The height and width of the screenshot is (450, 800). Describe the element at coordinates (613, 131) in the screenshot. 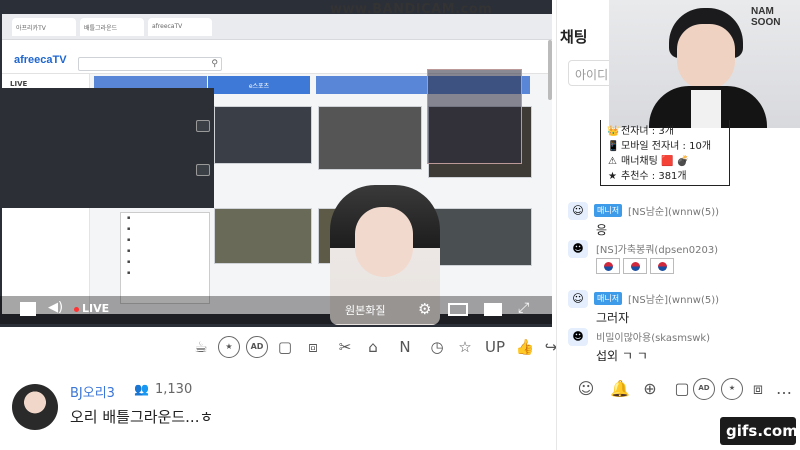

I see `stat-icon: 👑` at that location.